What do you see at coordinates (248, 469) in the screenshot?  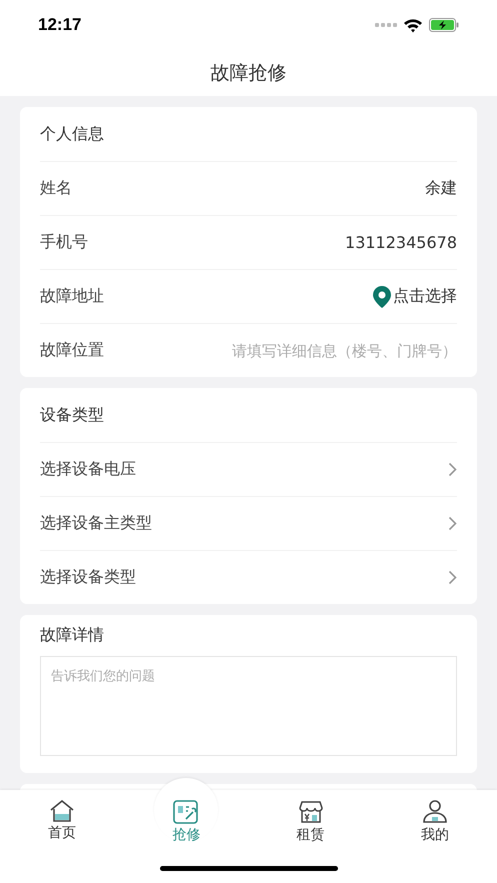 I see `select-row: 选择设备电压` at bounding box center [248, 469].